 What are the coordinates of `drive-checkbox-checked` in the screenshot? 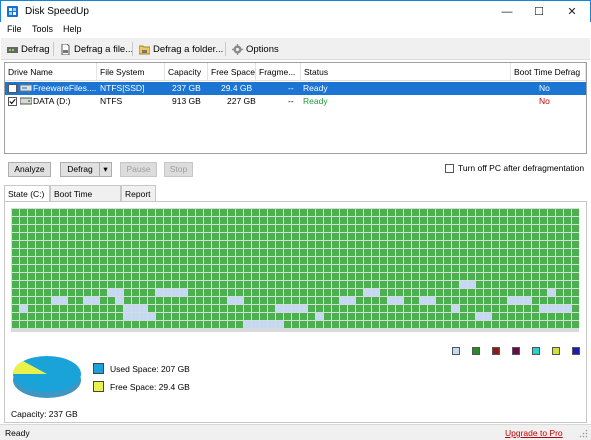 It's located at (12, 101).